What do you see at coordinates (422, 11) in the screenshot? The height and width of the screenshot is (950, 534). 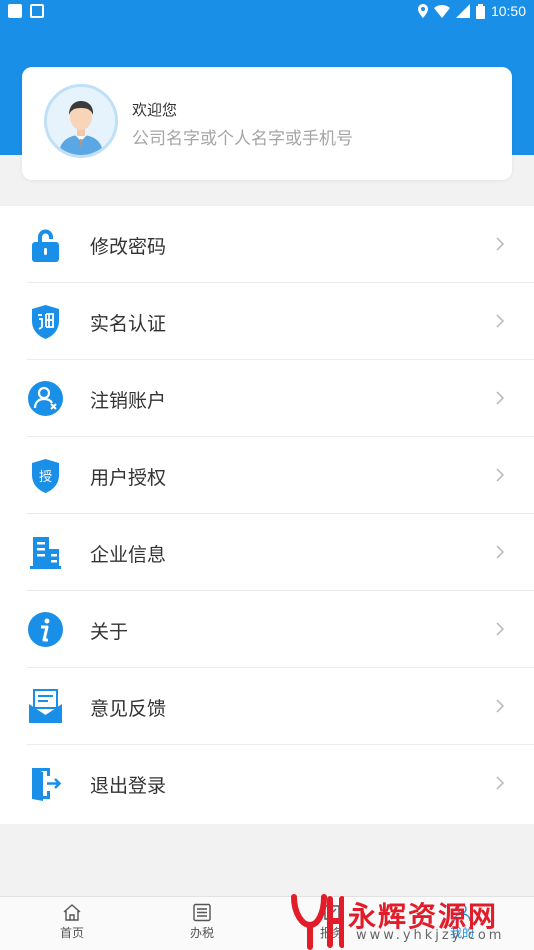 I see `location-icon` at bounding box center [422, 11].